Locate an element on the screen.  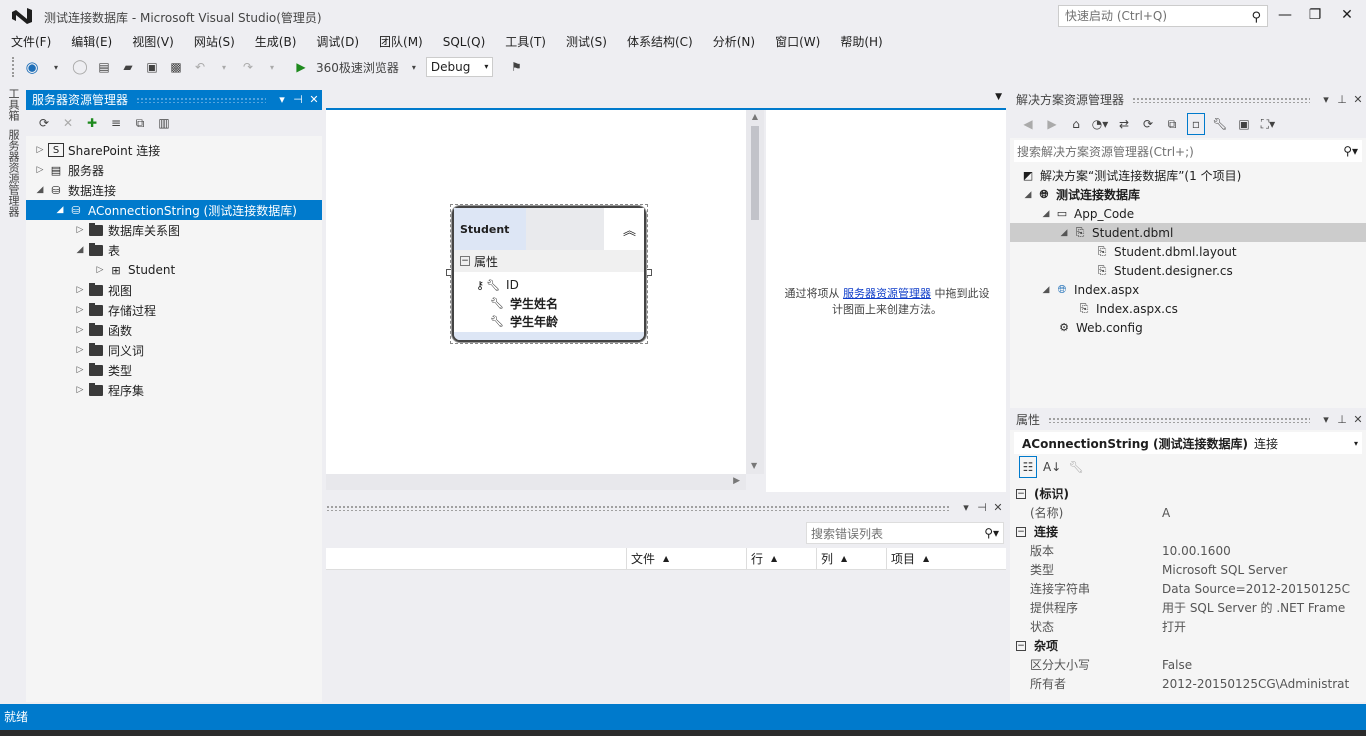
tree-item-connection: ◢ ⛁ AConnectionString (测试连接数据库) is located at coordinates (174, 210).